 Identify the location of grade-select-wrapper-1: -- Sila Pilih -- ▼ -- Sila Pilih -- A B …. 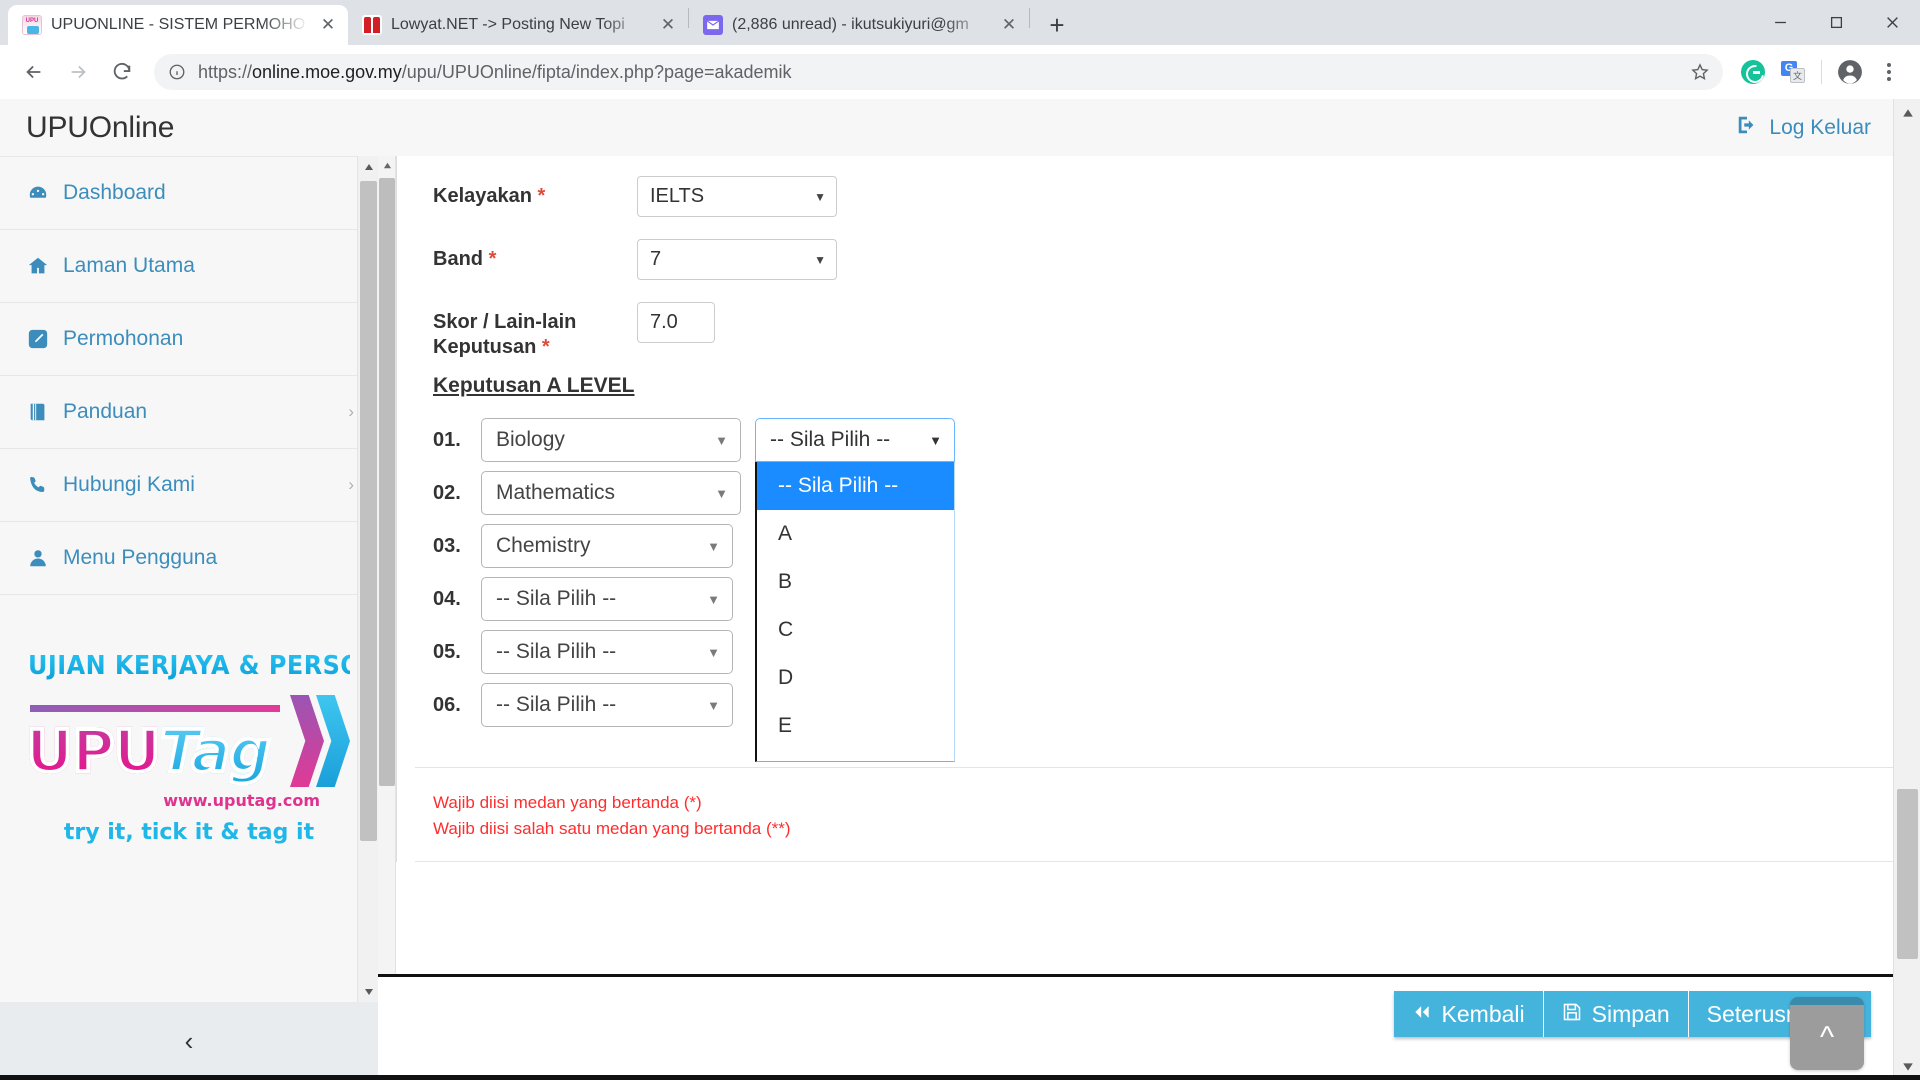
(855, 590).